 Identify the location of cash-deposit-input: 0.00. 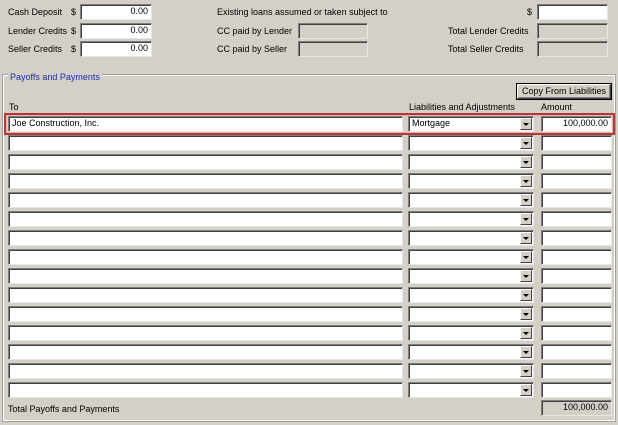
(116, 12).